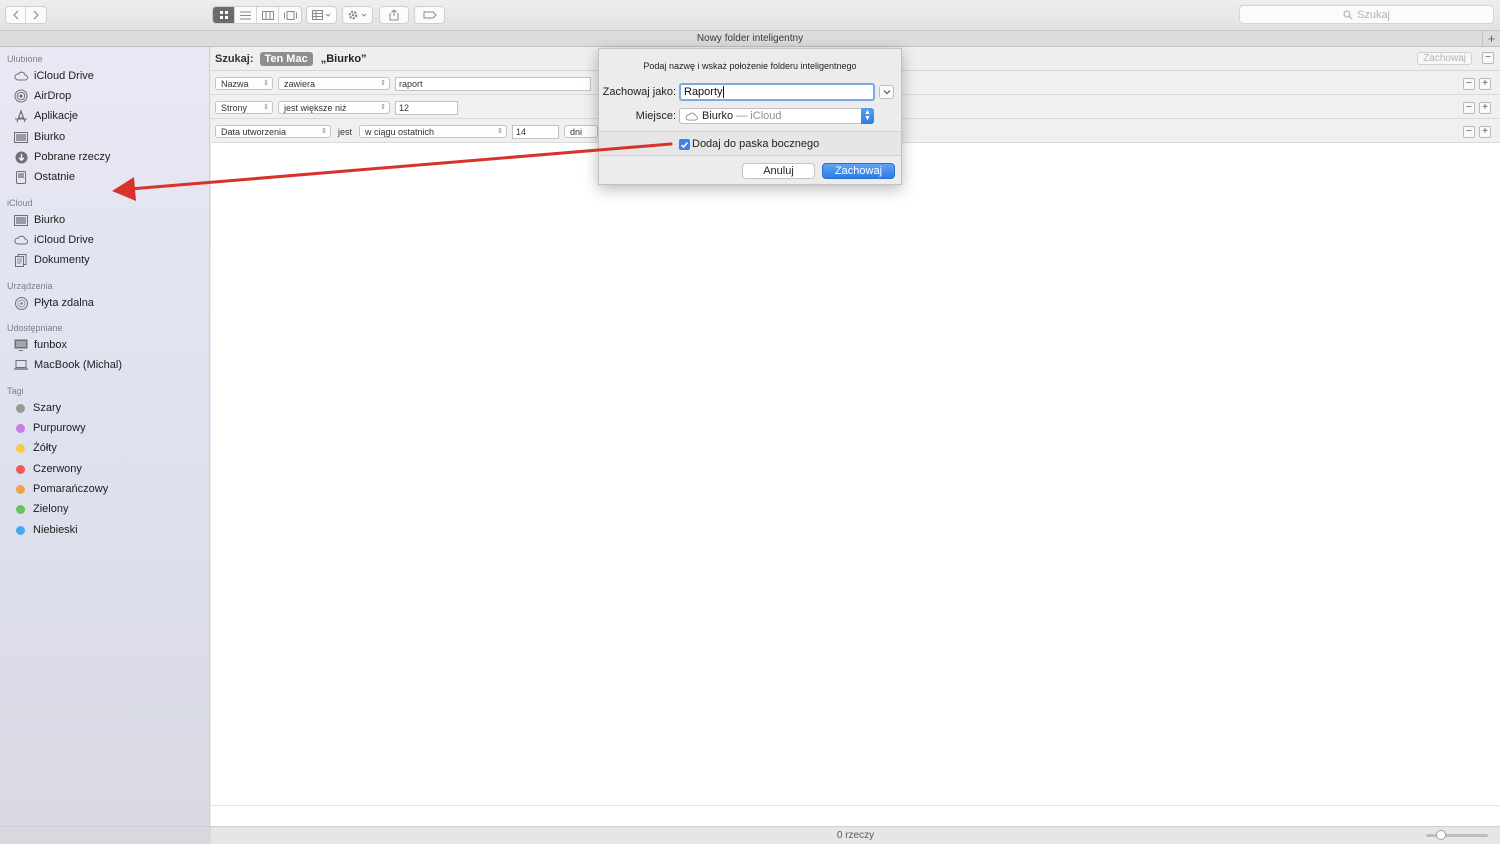 Image resolution: width=1500 pixels, height=844 pixels. I want to click on column-view-button, so click(268, 15).